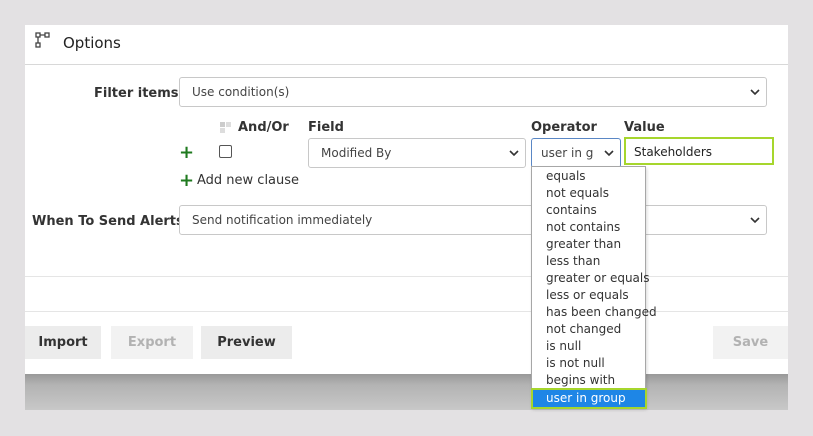 This screenshot has width=813, height=436. Describe the element at coordinates (152, 342) in the screenshot. I see `export-button: Export` at that location.